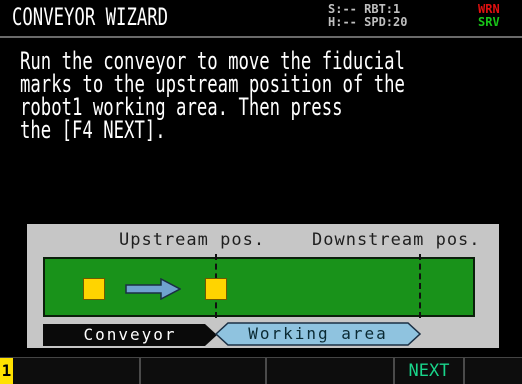 The width and height of the screenshot is (522, 384). I want to click on alarm-indicators: WRN SRV, so click(489, 16).